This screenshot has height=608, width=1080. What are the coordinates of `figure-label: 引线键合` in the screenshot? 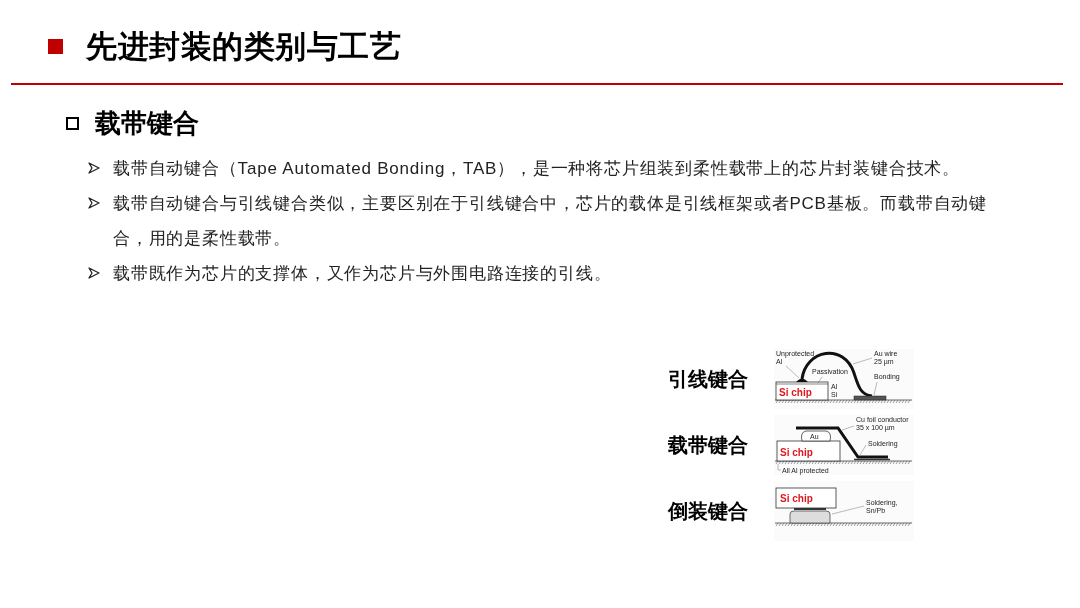 It's located at (707, 379).